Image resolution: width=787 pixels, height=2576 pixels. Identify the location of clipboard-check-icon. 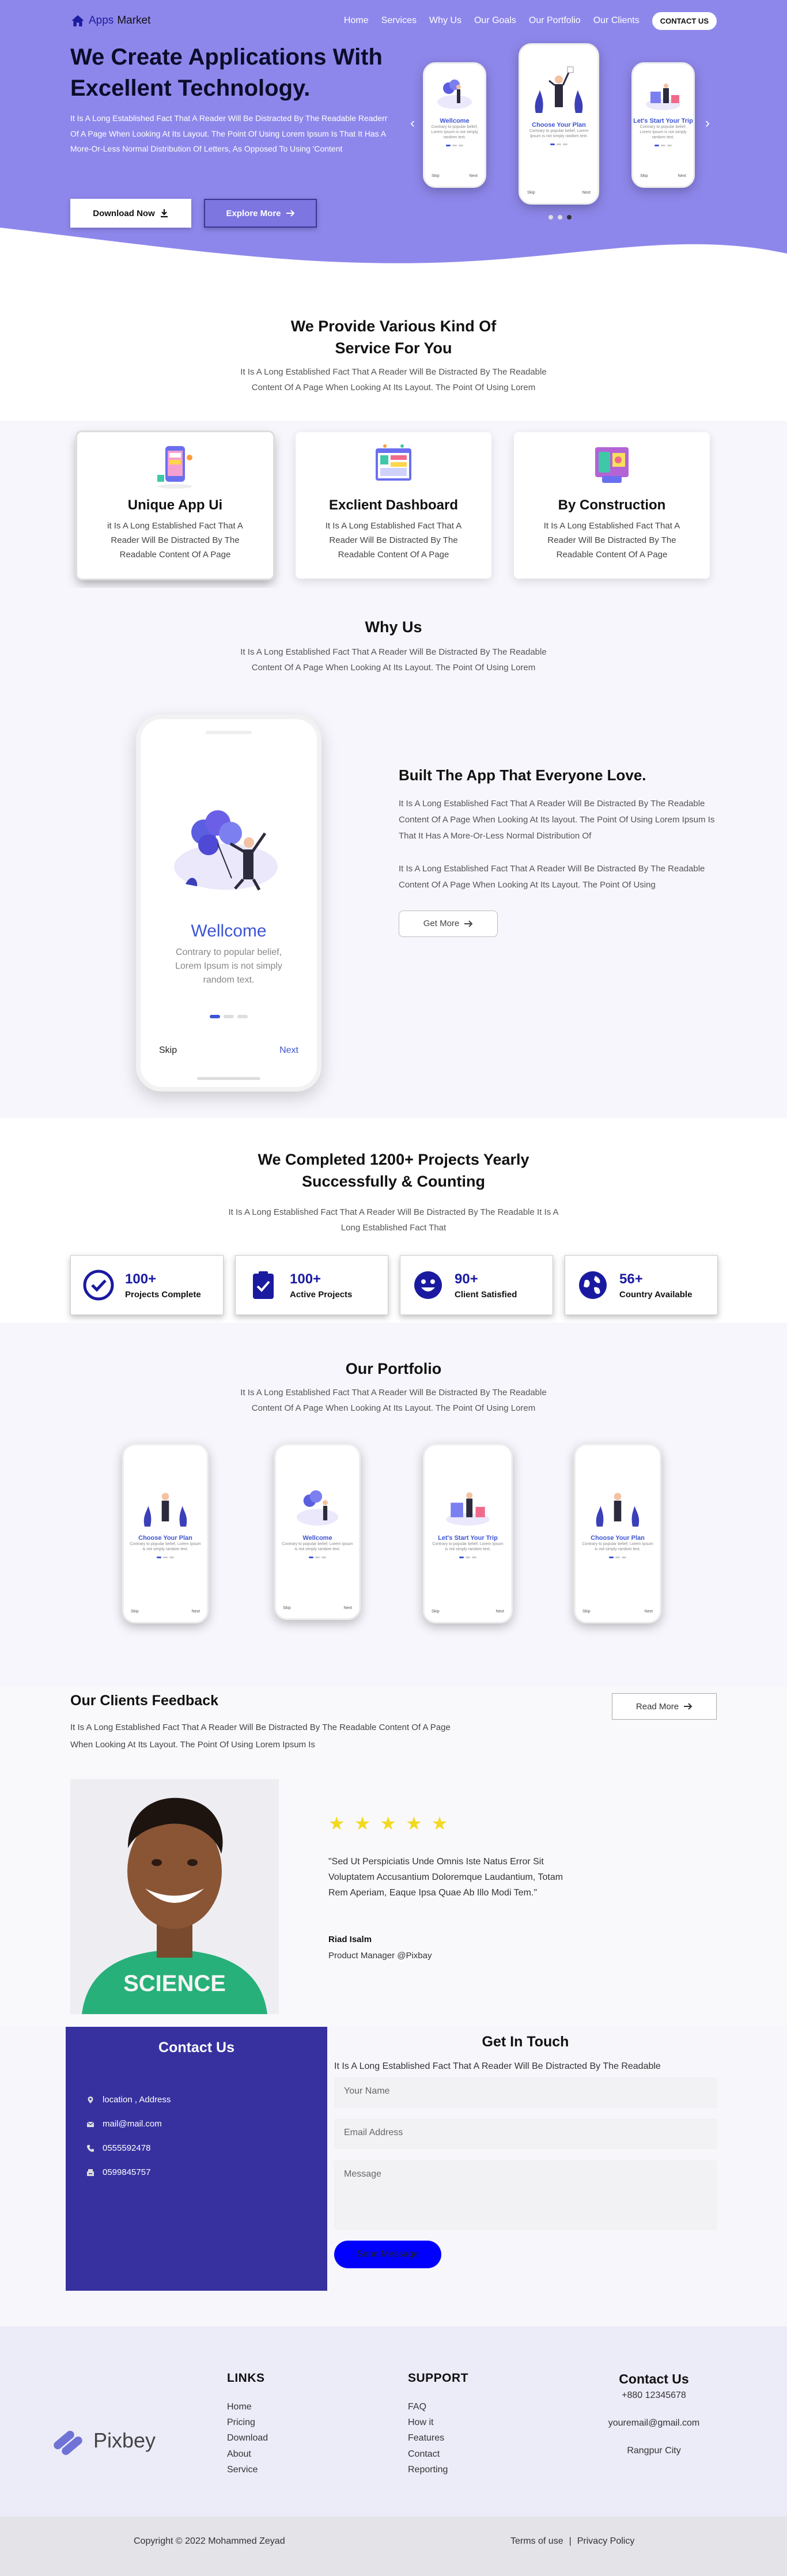
(263, 1285).